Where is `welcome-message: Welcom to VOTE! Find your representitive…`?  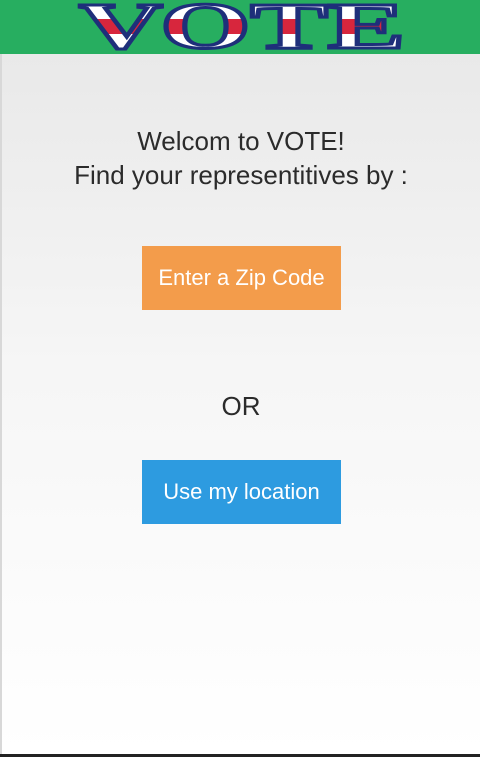
welcome-message: Welcom to VOTE! Find your representitive… is located at coordinates (241, 158).